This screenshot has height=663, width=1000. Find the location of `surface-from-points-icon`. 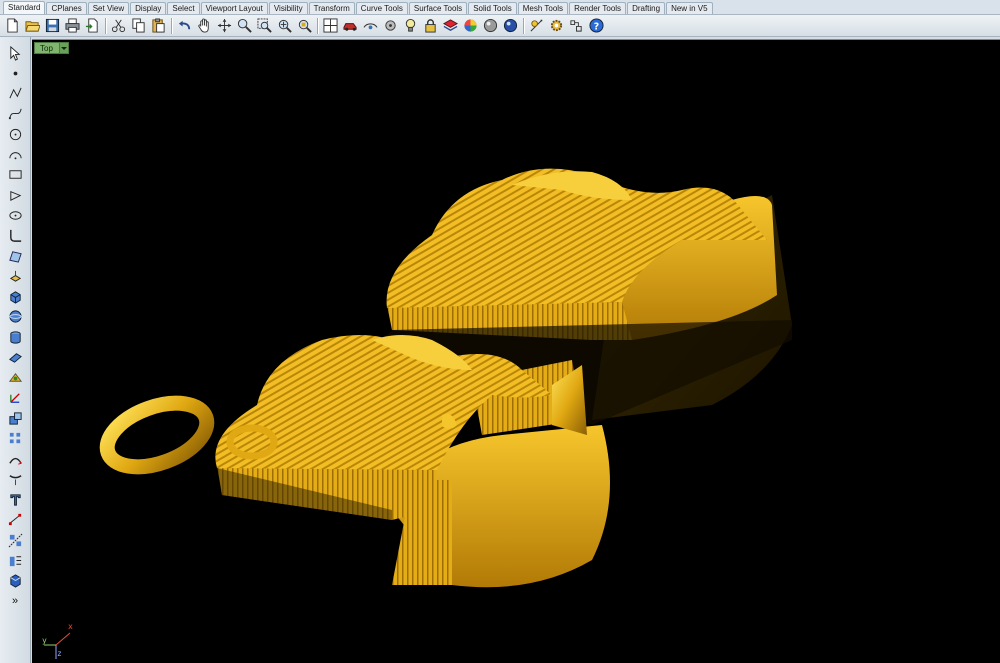

surface-from-points-icon is located at coordinates (15, 256).